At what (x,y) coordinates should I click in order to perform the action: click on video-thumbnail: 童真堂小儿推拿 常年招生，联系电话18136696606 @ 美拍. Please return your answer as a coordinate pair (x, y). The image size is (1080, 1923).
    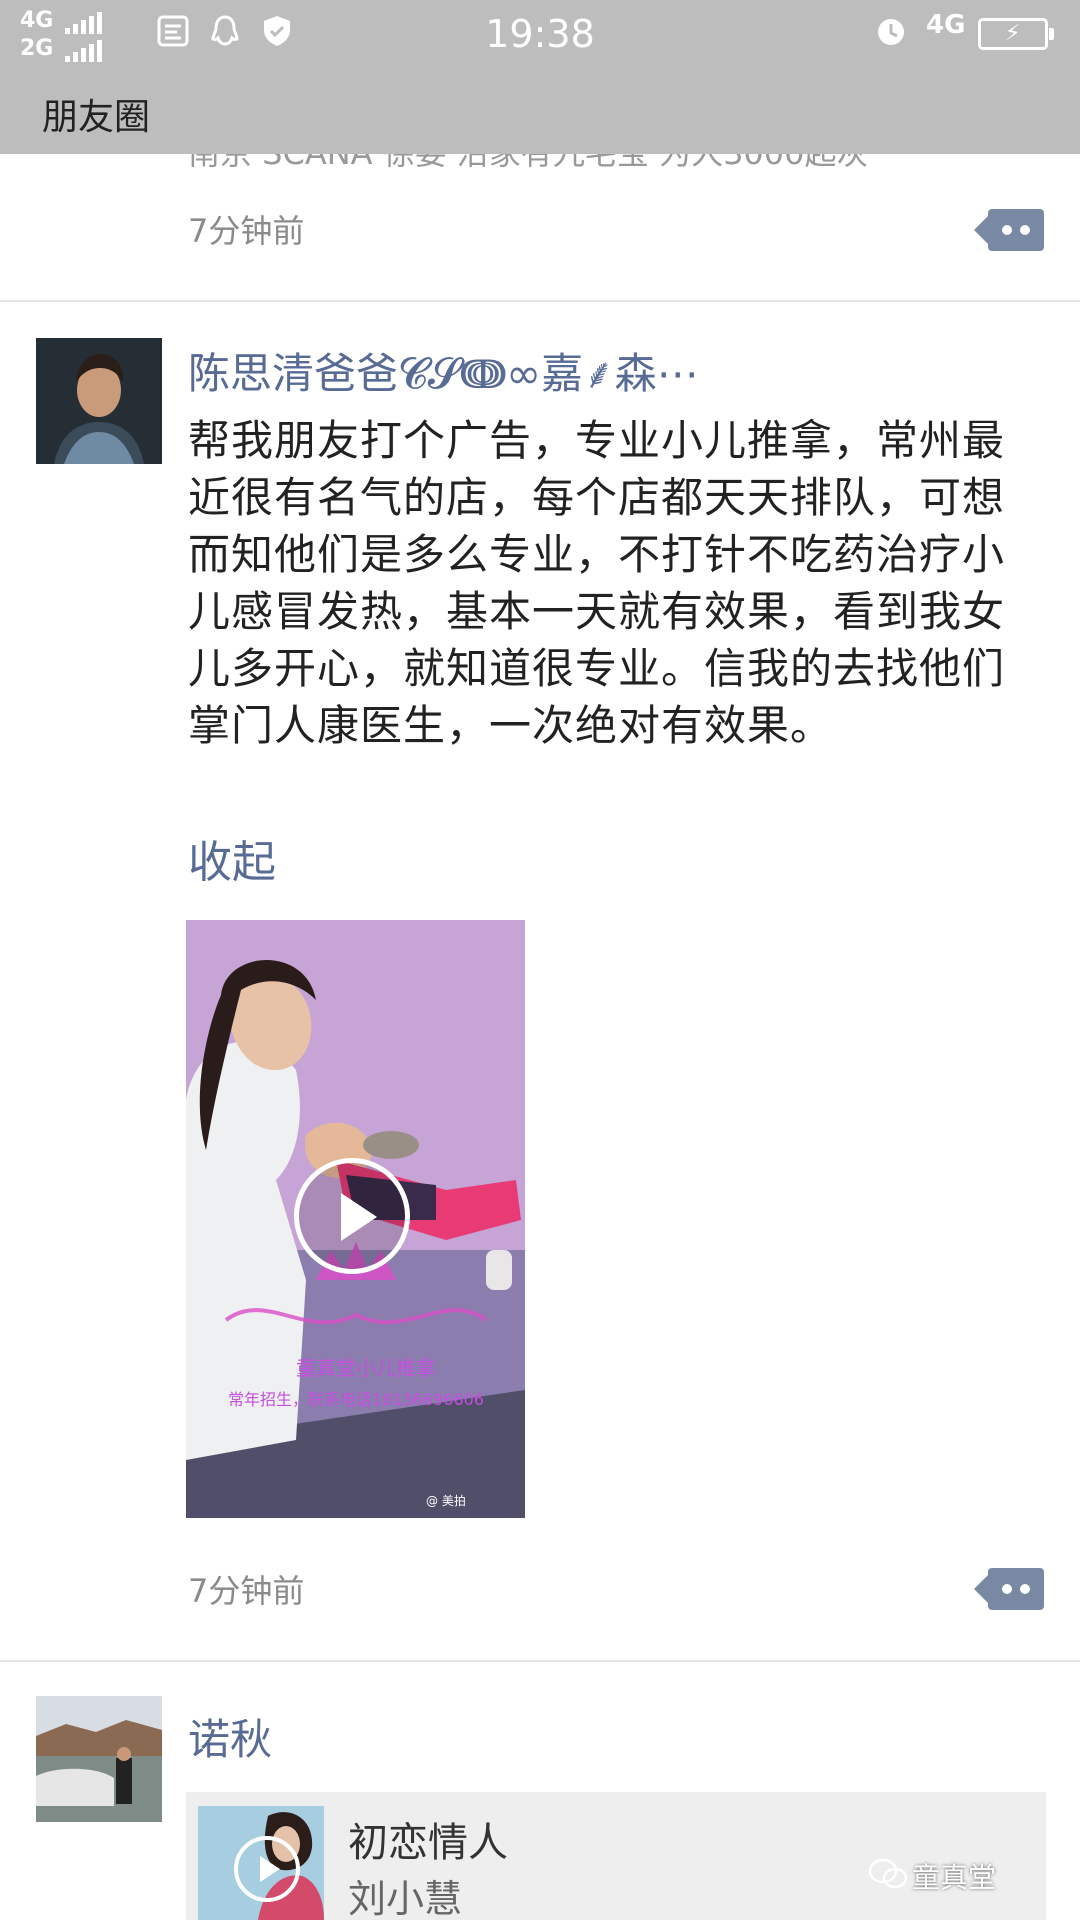
    Looking at the image, I should click on (355, 1219).